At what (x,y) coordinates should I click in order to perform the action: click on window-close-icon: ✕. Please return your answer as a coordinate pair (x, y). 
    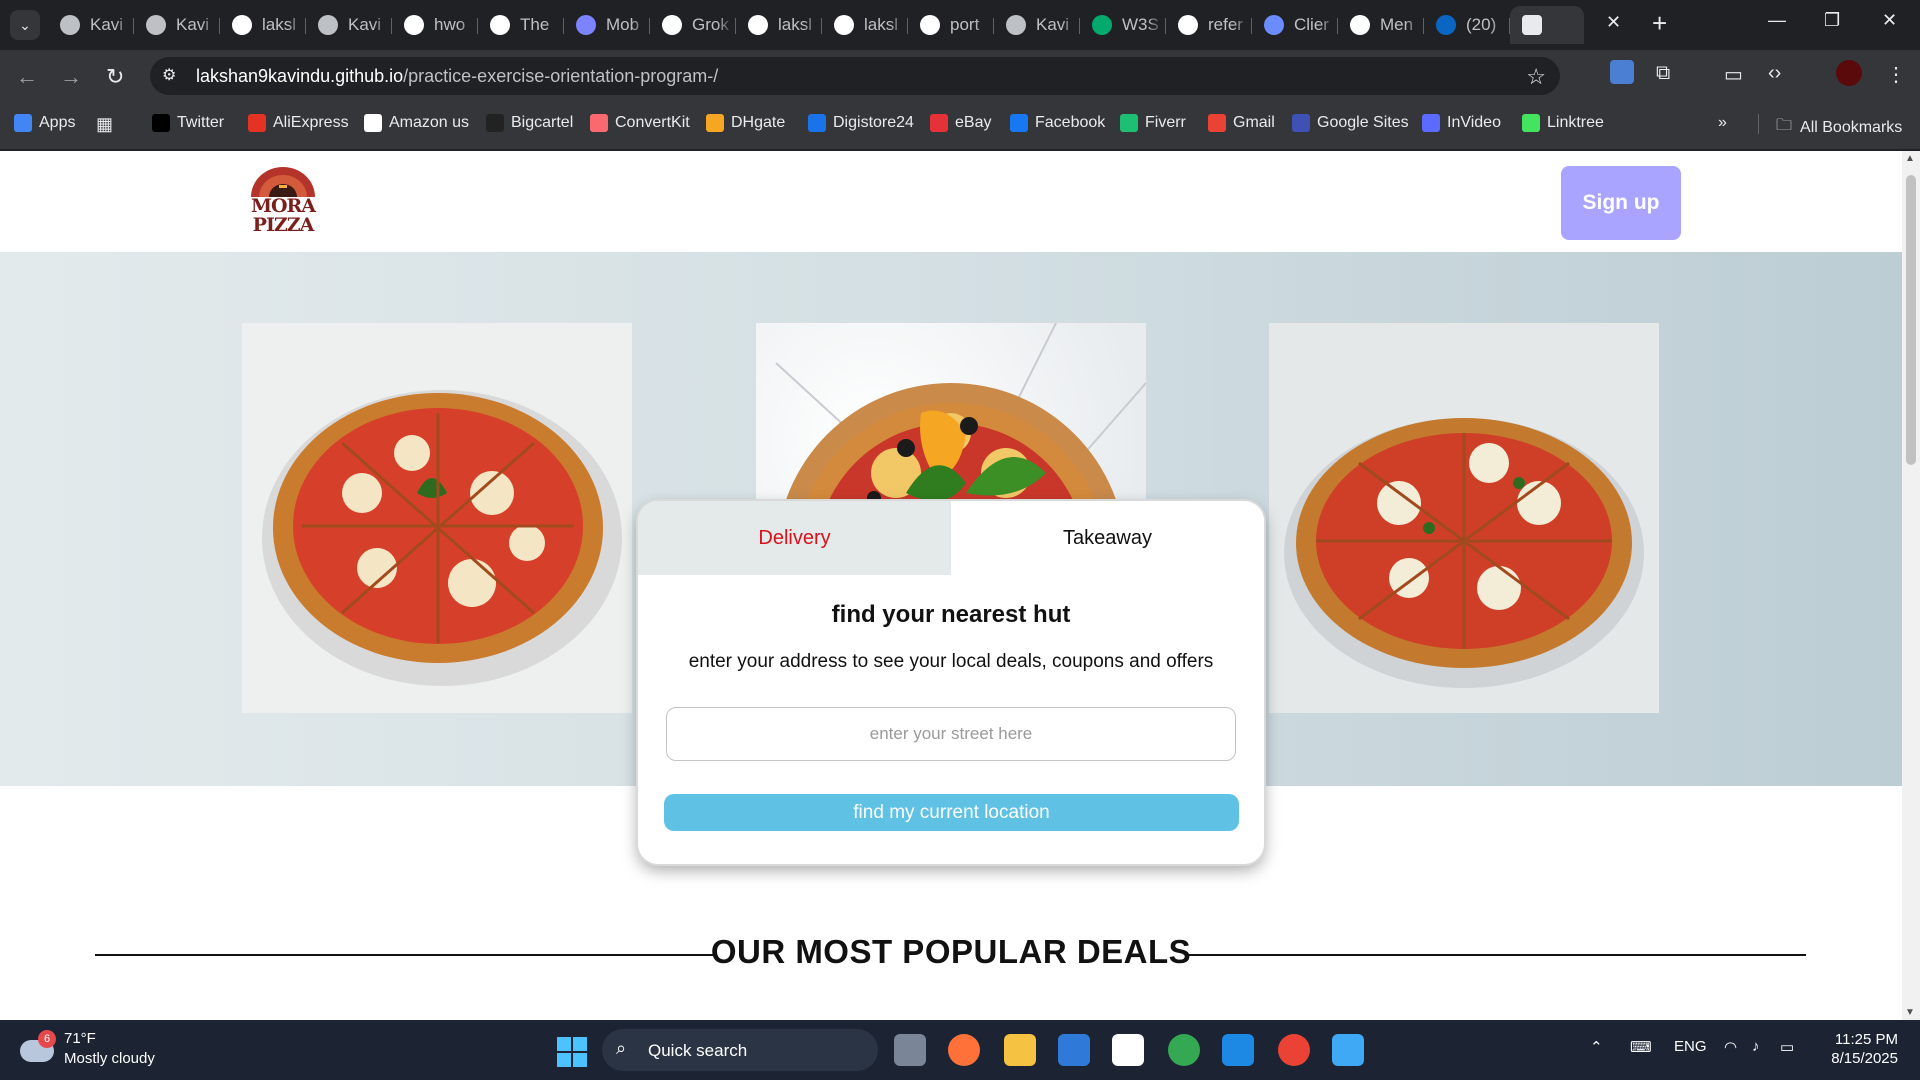
    Looking at the image, I should click on (1889, 20).